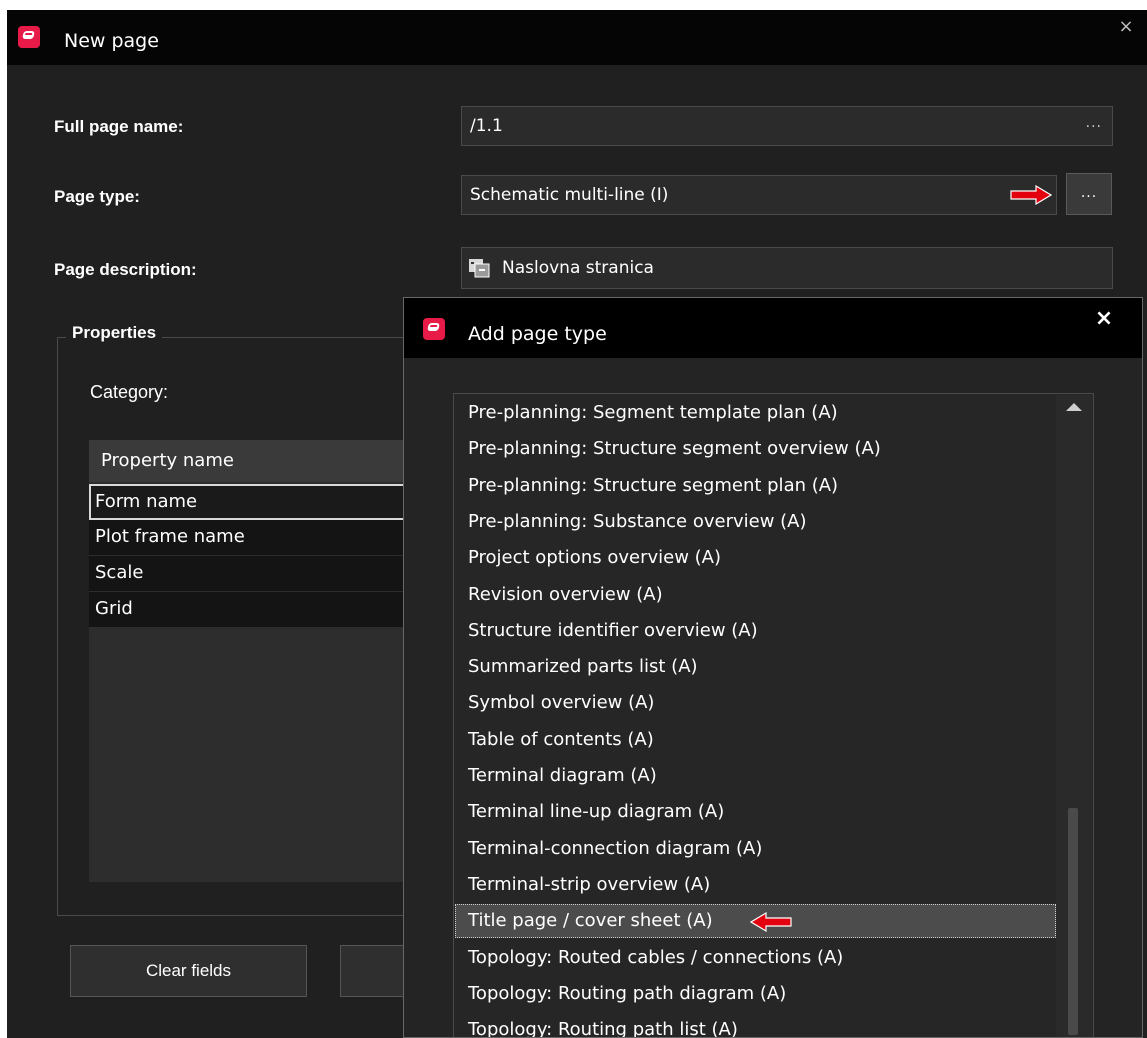  I want to click on property-row-plot-frame-name: Plot frame name, so click(254, 538).